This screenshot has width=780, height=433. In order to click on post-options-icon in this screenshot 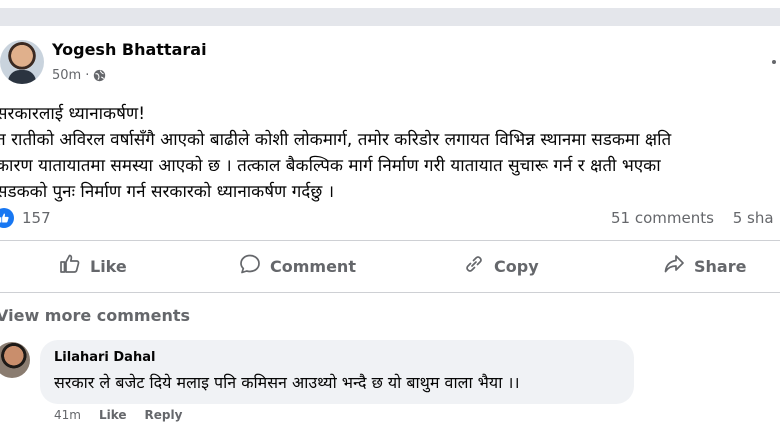, I will do `click(774, 62)`.